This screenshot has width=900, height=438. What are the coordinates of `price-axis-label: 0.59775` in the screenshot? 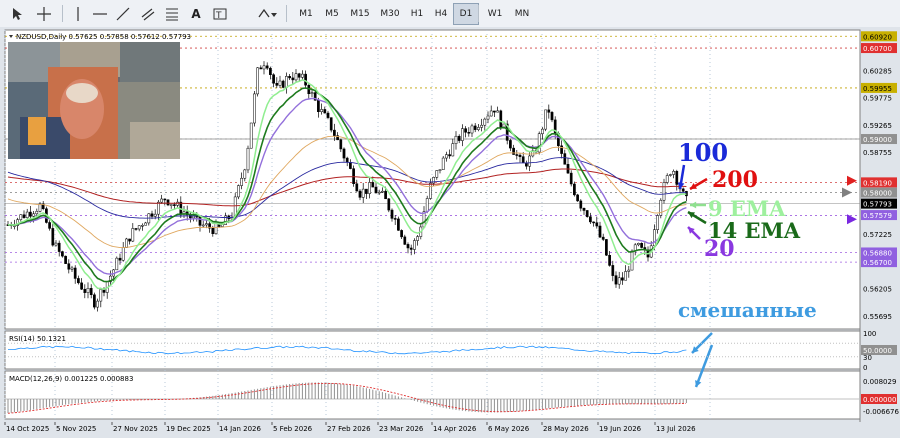 It's located at (877, 99).